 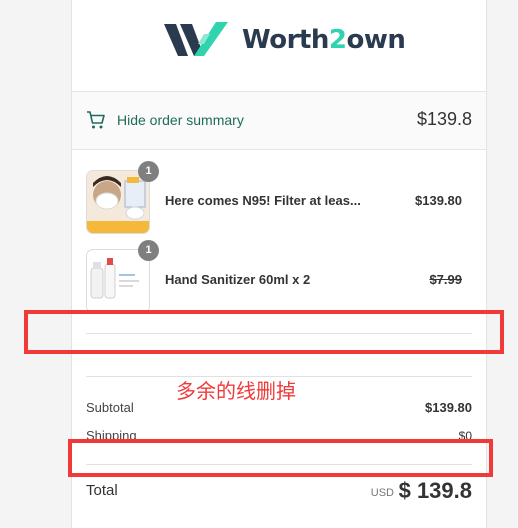 I want to click on hand-sanitizer-product-image, so click(x=118, y=281).